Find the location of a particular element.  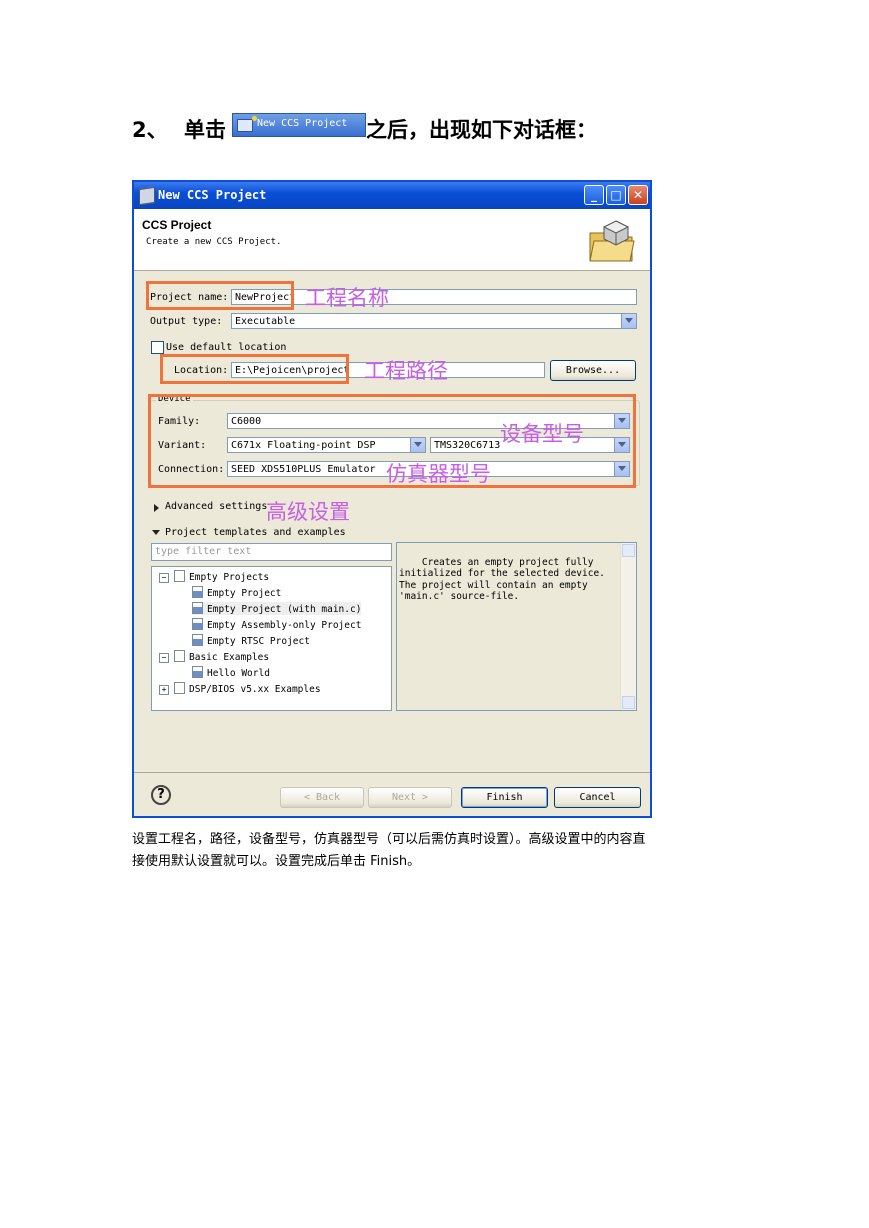

location-highlight is located at coordinates (254, 369).